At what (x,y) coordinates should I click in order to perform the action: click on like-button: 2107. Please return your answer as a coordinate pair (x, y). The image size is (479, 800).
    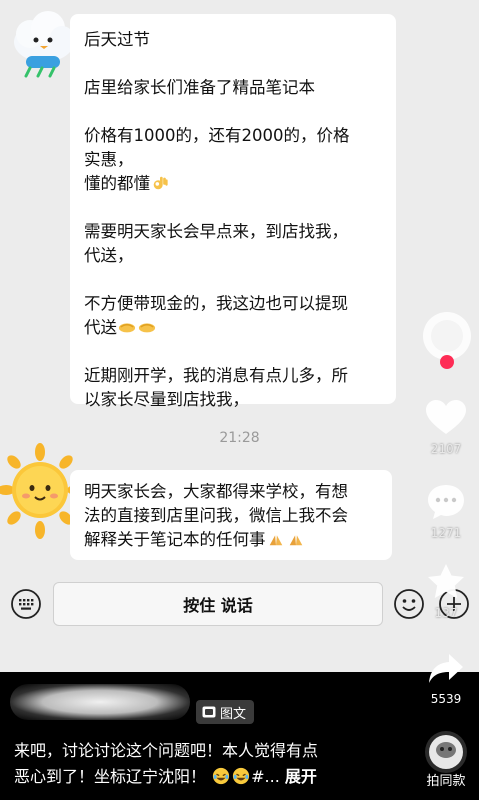
    Looking at the image, I should click on (446, 427).